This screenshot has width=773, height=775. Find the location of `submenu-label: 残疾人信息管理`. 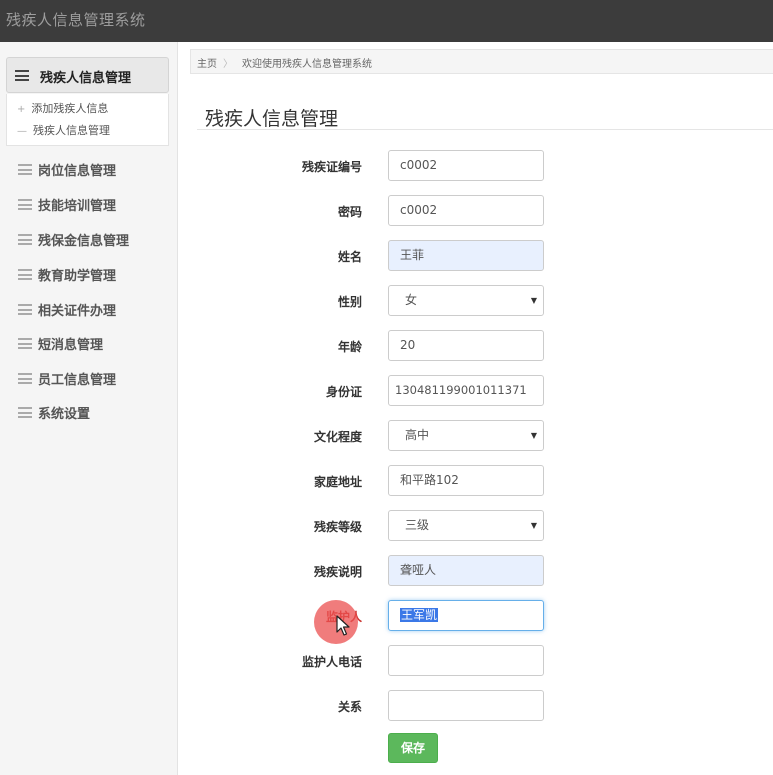

submenu-label: 残疾人信息管理 is located at coordinates (71, 130).